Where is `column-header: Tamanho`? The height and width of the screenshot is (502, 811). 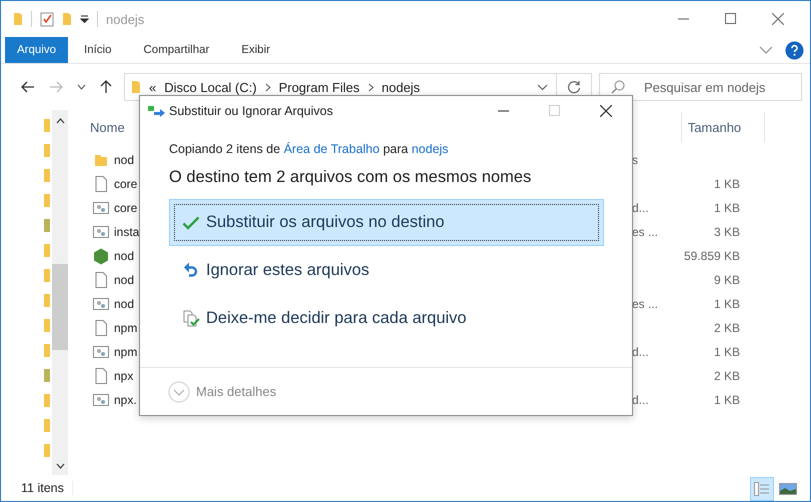 column-header: Tamanho is located at coordinates (723, 127).